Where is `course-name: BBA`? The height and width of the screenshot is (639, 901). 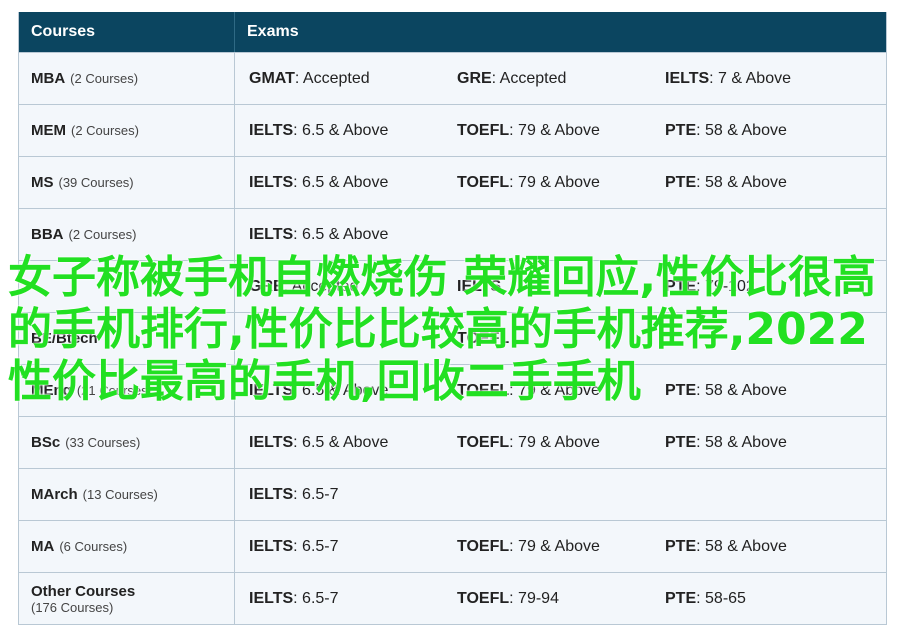
course-name: BBA is located at coordinates (47, 234).